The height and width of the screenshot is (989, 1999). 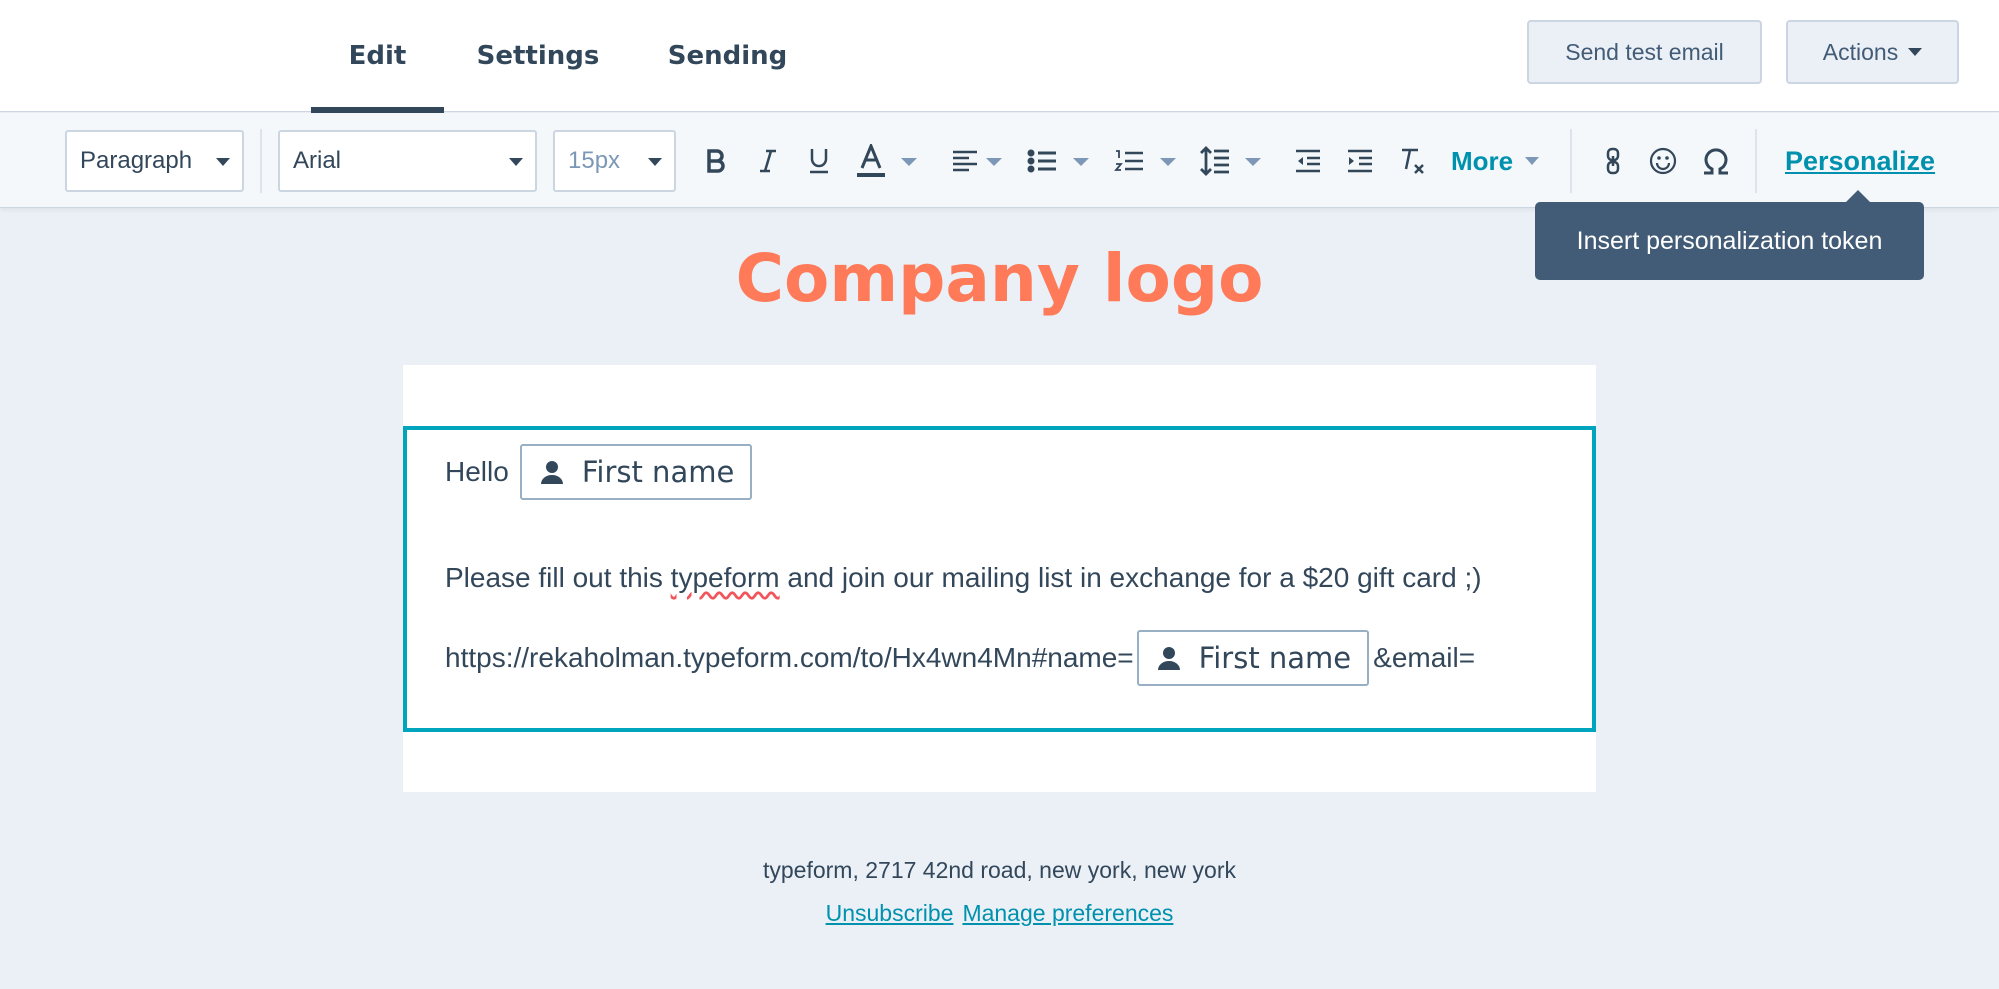 I want to click on font-size-value: 15px, so click(x=594, y=160).